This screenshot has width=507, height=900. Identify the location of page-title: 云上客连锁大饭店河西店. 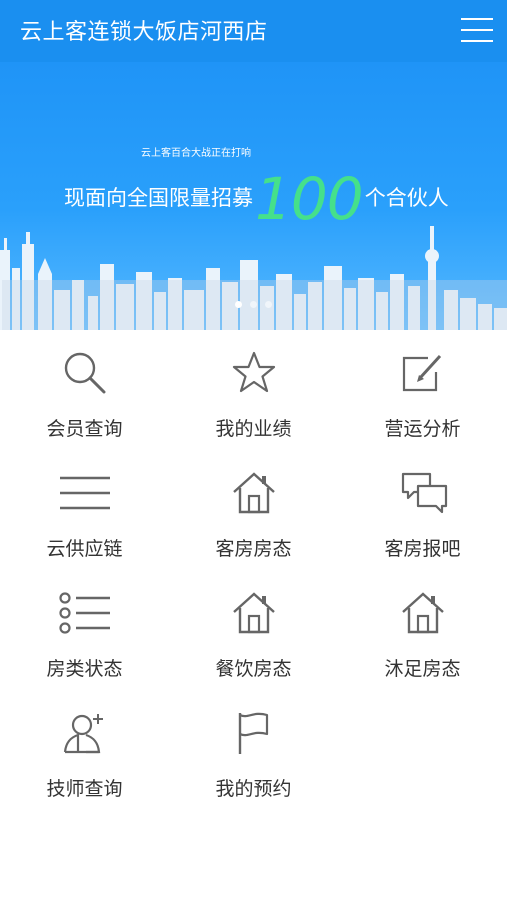
(144, 32).